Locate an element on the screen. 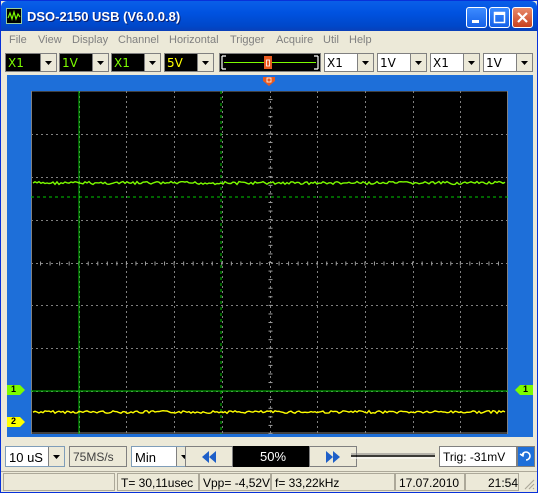 This screenshot has height=493, width=538. title-bar: DSO-2150 USB (V6.0.0.8) is located at coordinates (269, 16).